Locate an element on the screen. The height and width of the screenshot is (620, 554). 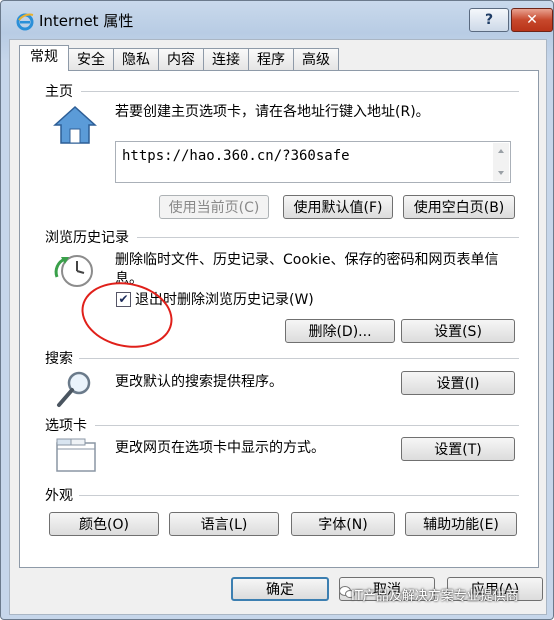
homepage-url-field: https://hao.360.cn/?360safe is located at coordinates (313, 162).